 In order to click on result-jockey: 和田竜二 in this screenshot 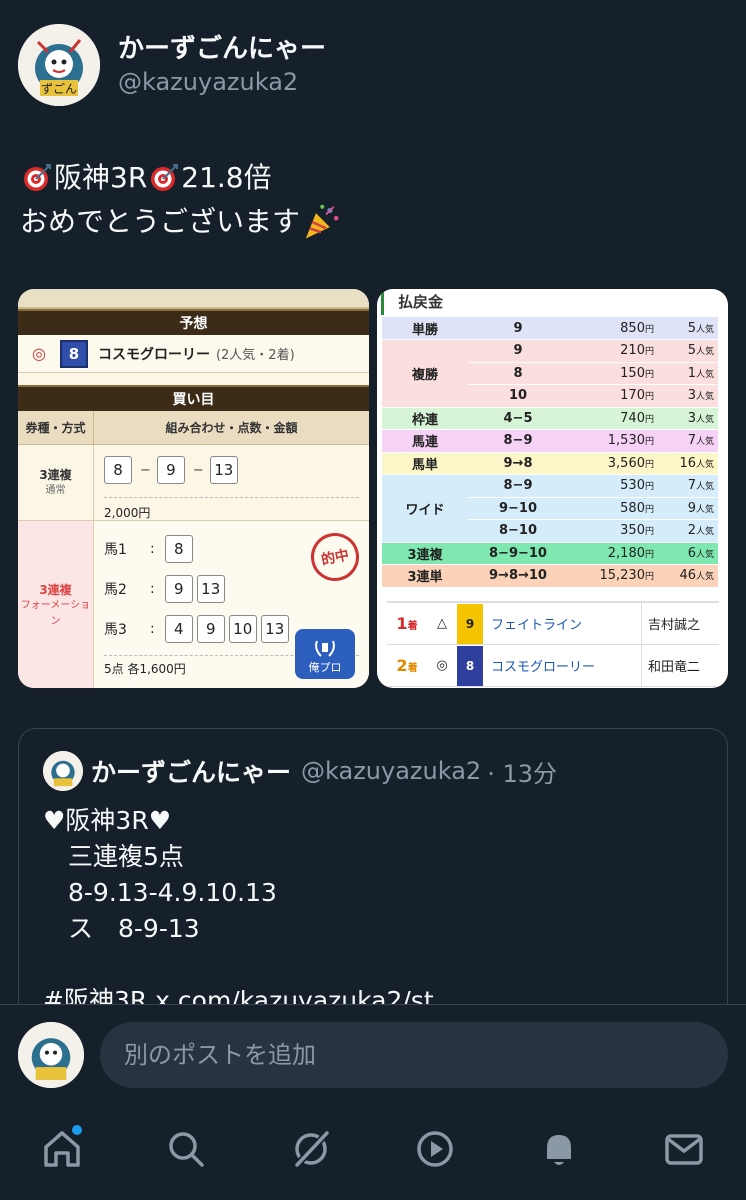, I will do `click(680, 665)`.